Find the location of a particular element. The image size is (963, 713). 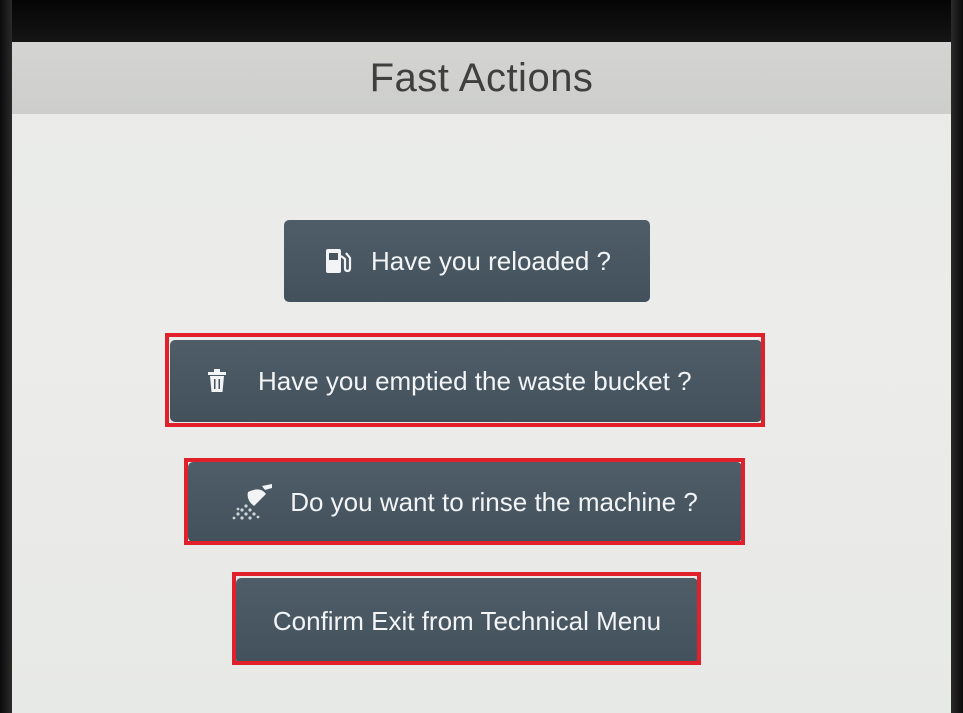

rinse-machine-button-label: Do you want to rinse the machine ? is located at coordinates (494, 501).